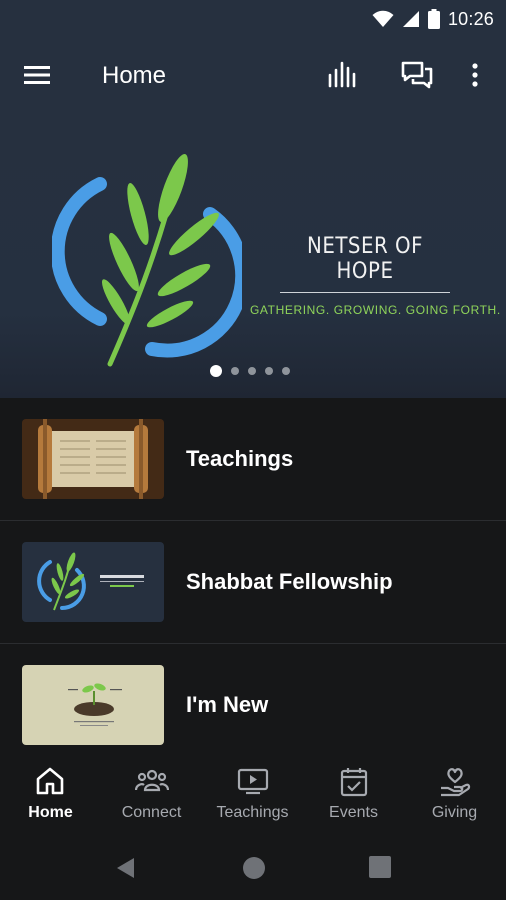 This screenshot has height=900, width=506. Describe the element at coordinates (375, 310) in the screenshot. I see `brand-tagline: GATHERING. GROWING. GOING FORTH.` at that location.